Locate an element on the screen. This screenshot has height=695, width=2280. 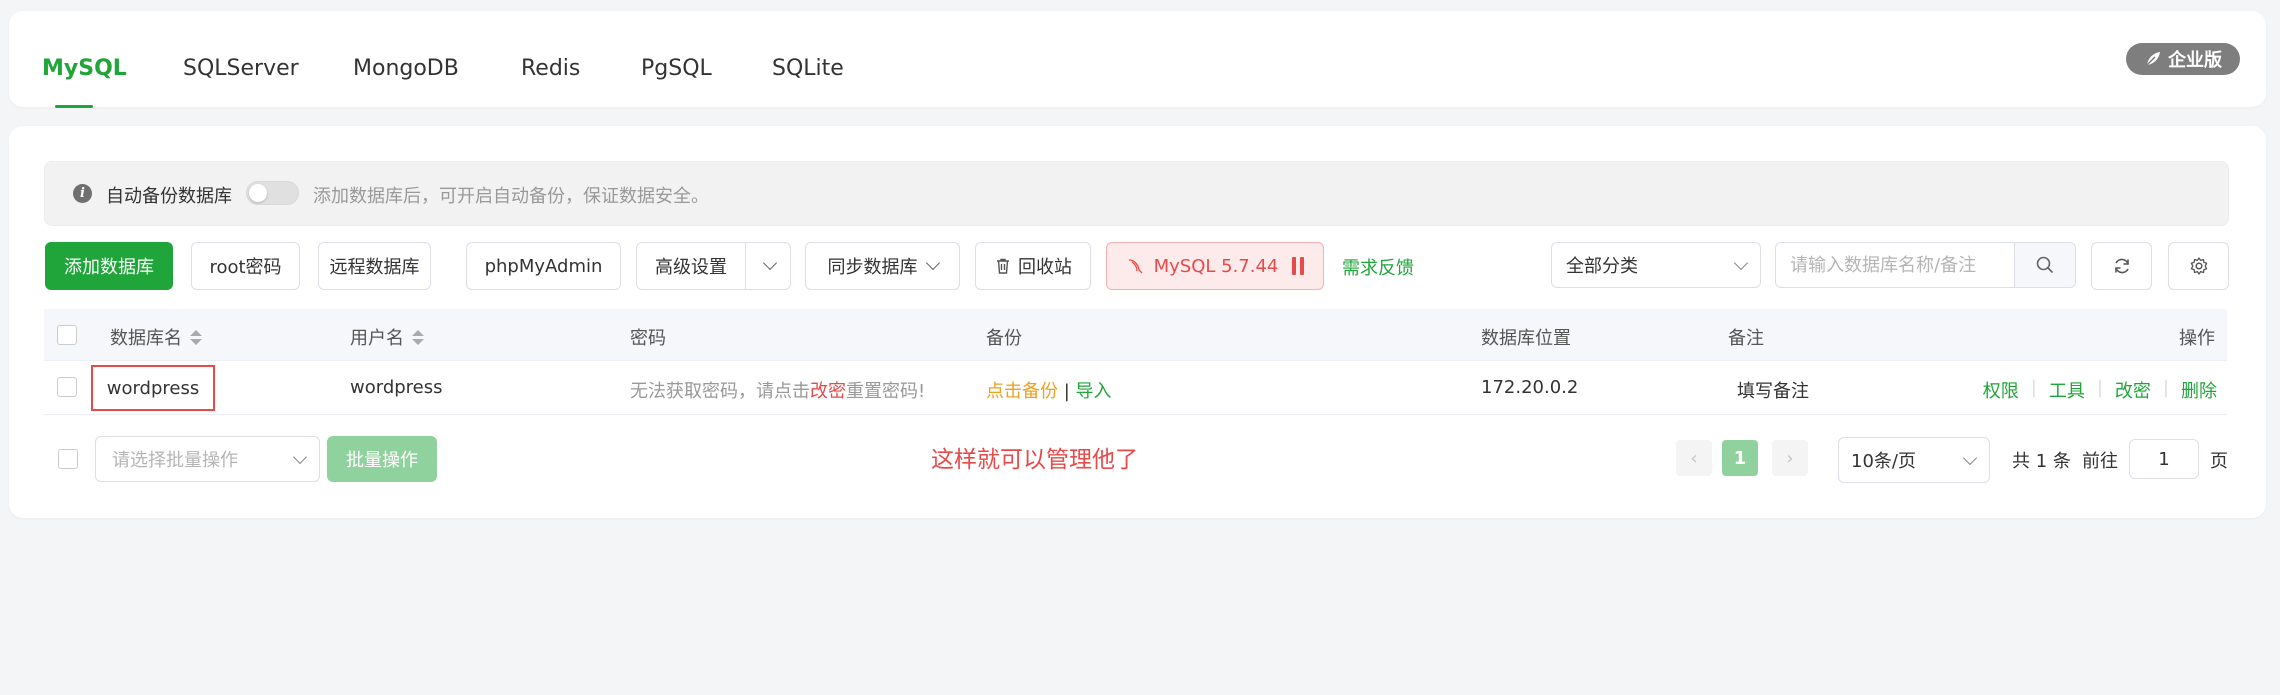
search-icon is located at coordinates (2045, 265).